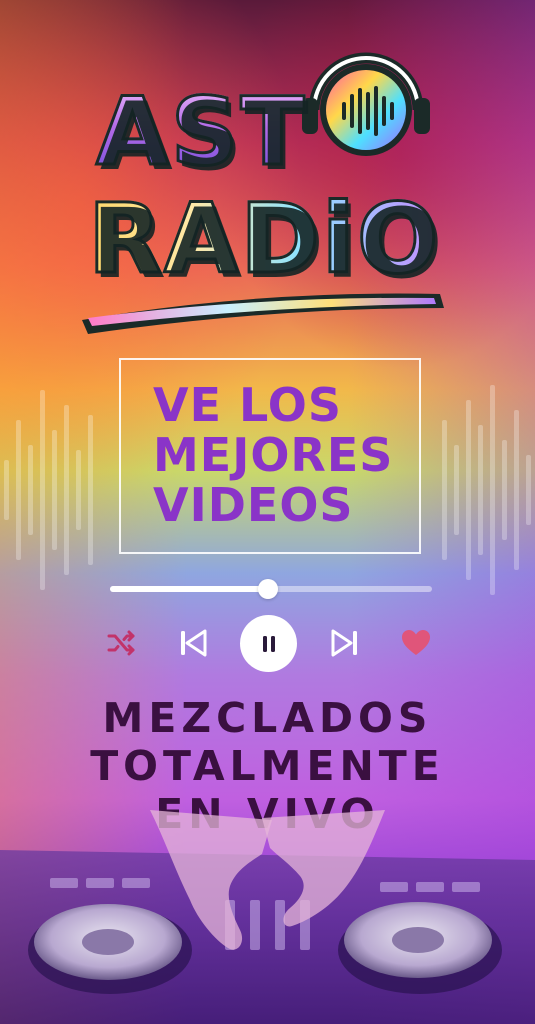  I want to click on shuffle-button, so click(121, 643).